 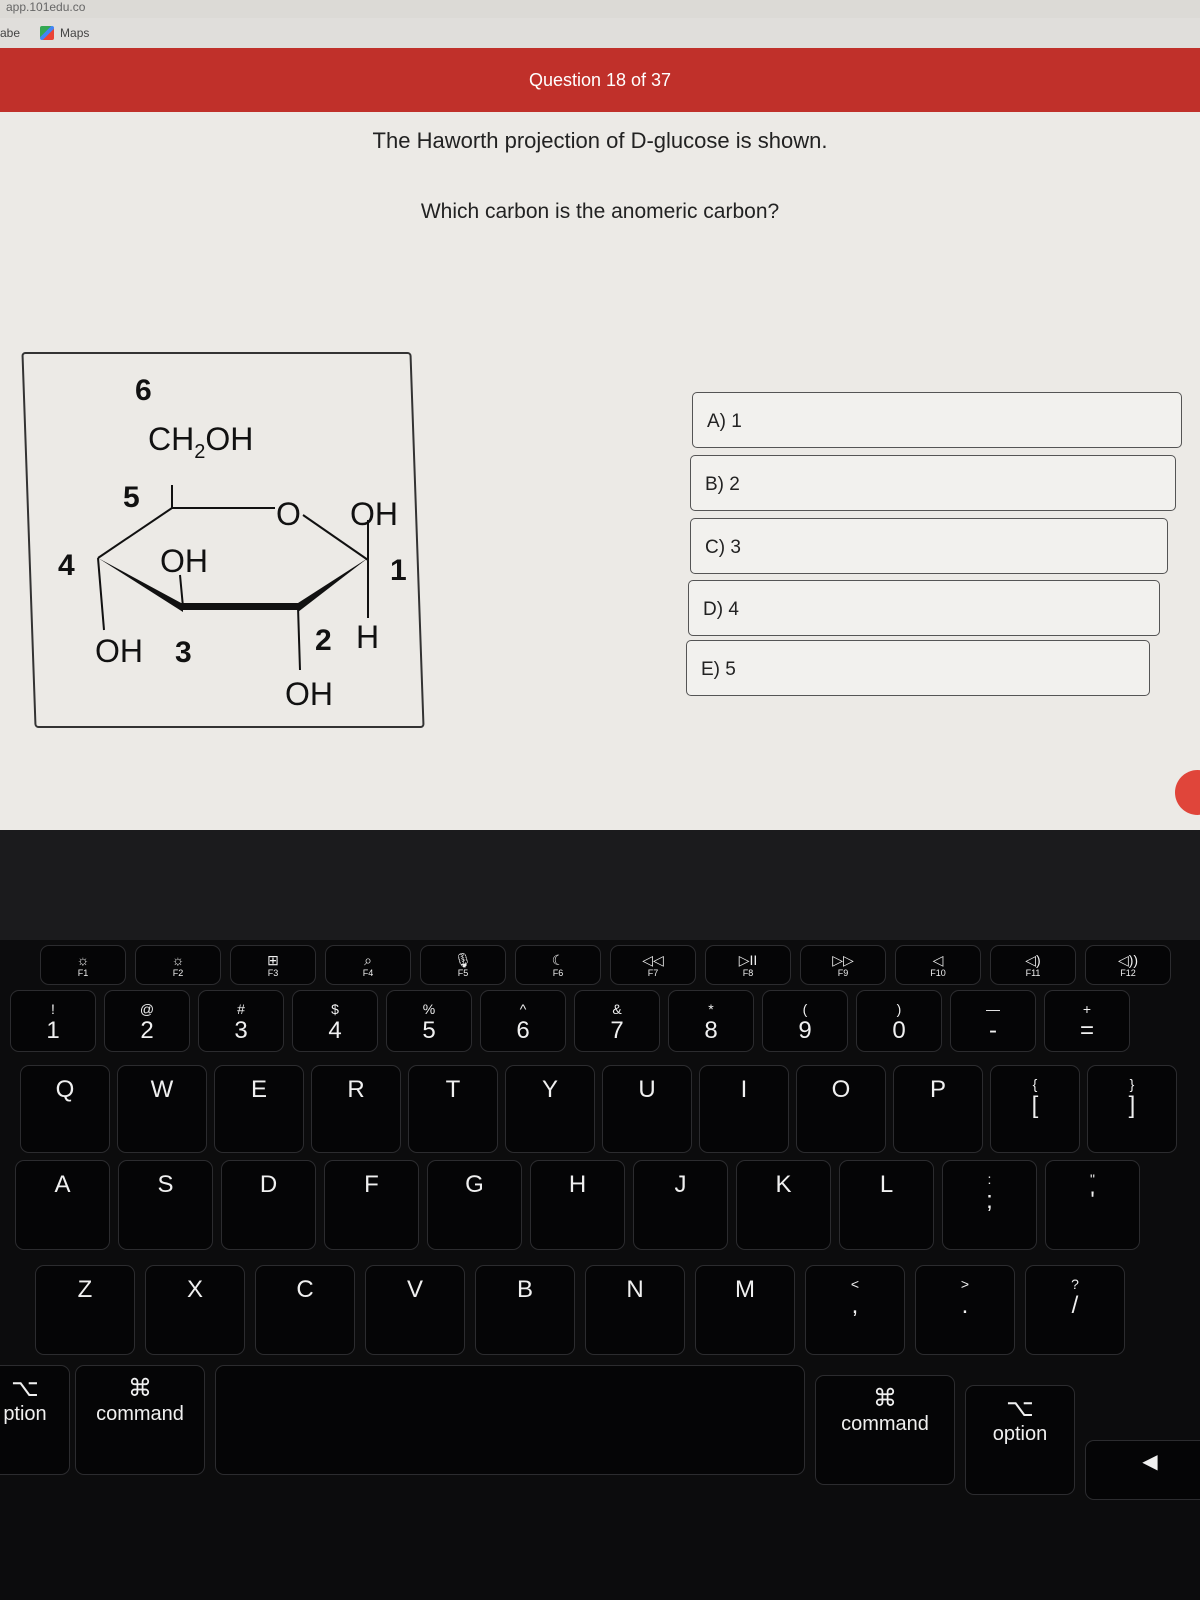 I want to click on key-num-6: & 7, so click(x=617, y=1021).